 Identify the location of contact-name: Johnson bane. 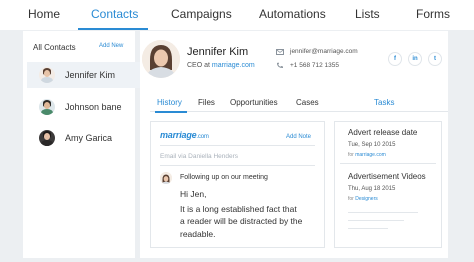
(93, 107).